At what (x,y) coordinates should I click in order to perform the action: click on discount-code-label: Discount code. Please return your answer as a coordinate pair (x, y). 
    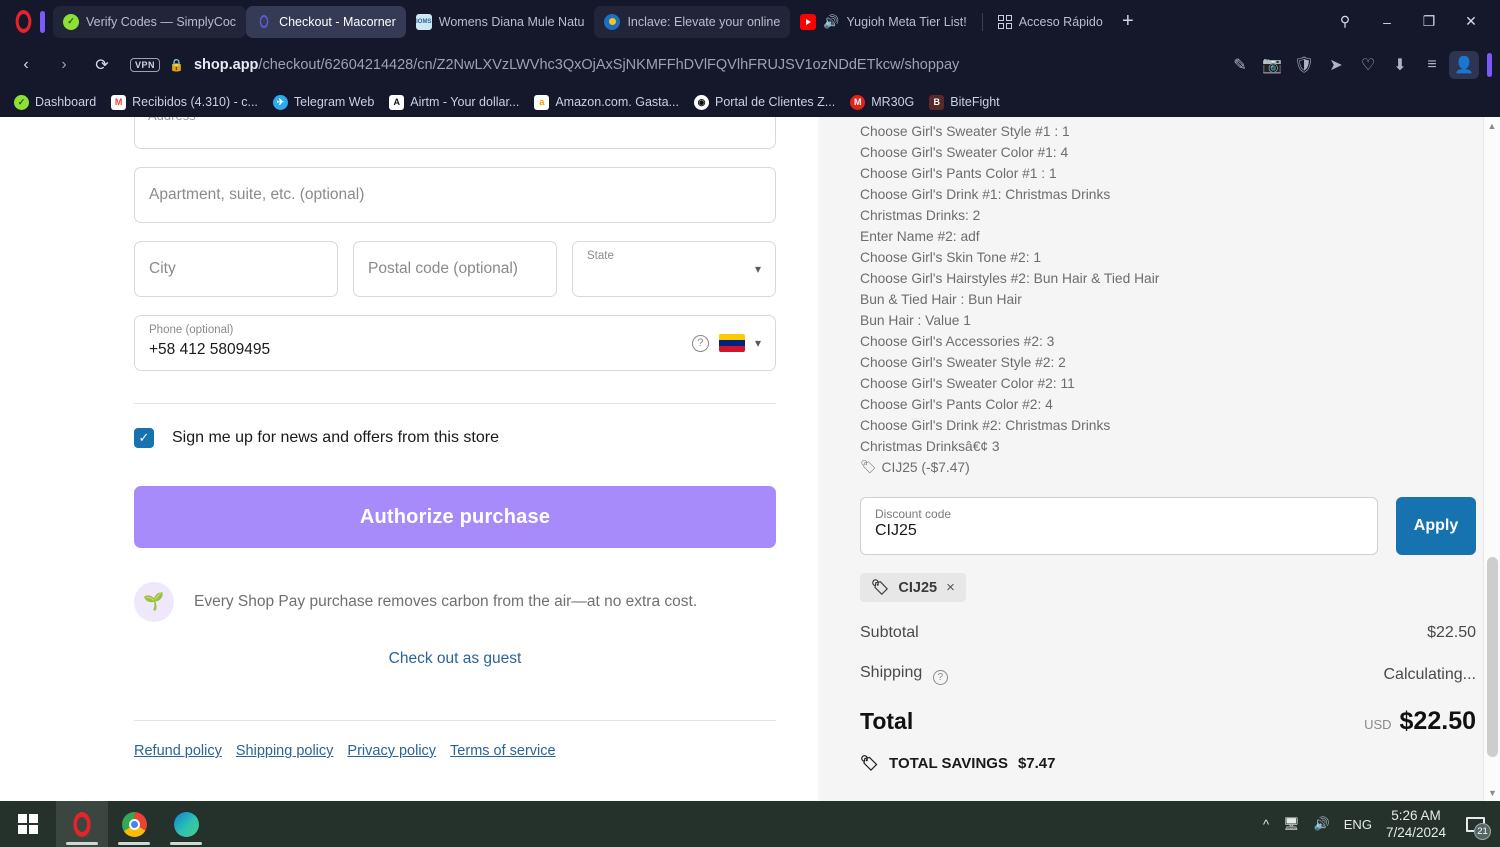
    Looking at the image, I should click on (913, 514).